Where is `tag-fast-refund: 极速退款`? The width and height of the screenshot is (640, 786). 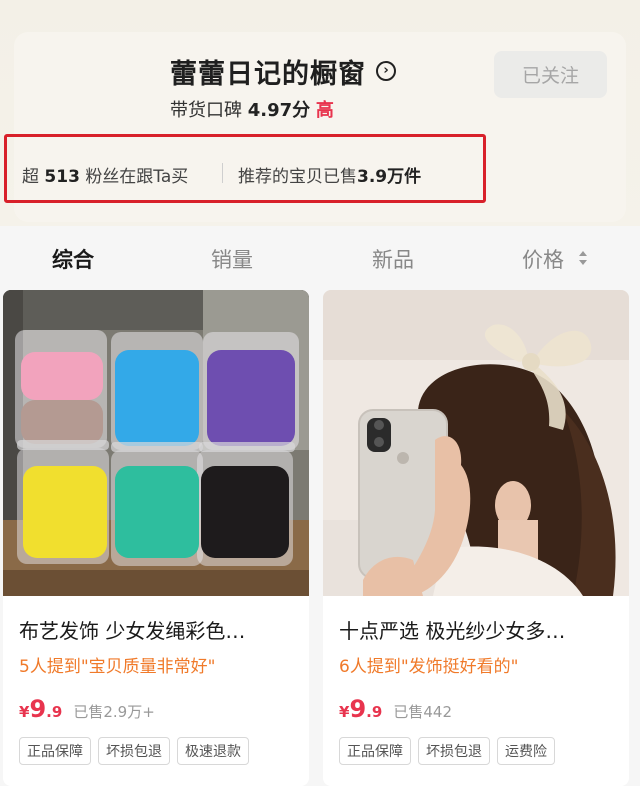 tag-fast-refund: 极速退款 is located at coordinates (213, 751).